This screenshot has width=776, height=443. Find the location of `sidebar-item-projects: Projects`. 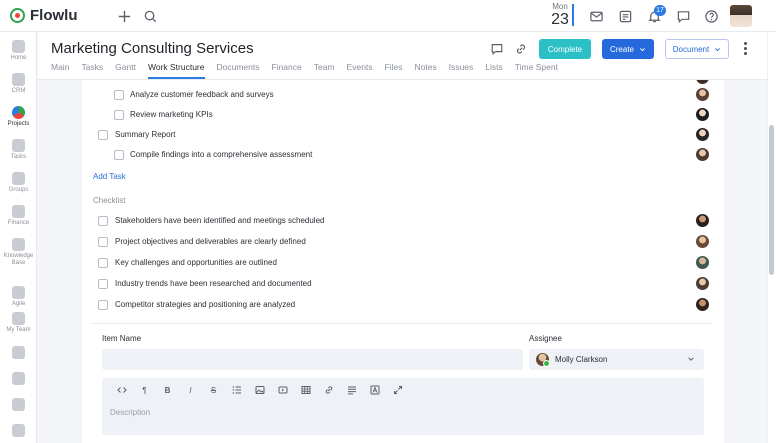

sidebar-item-projects: Projects is located at coordinates (18, 117).